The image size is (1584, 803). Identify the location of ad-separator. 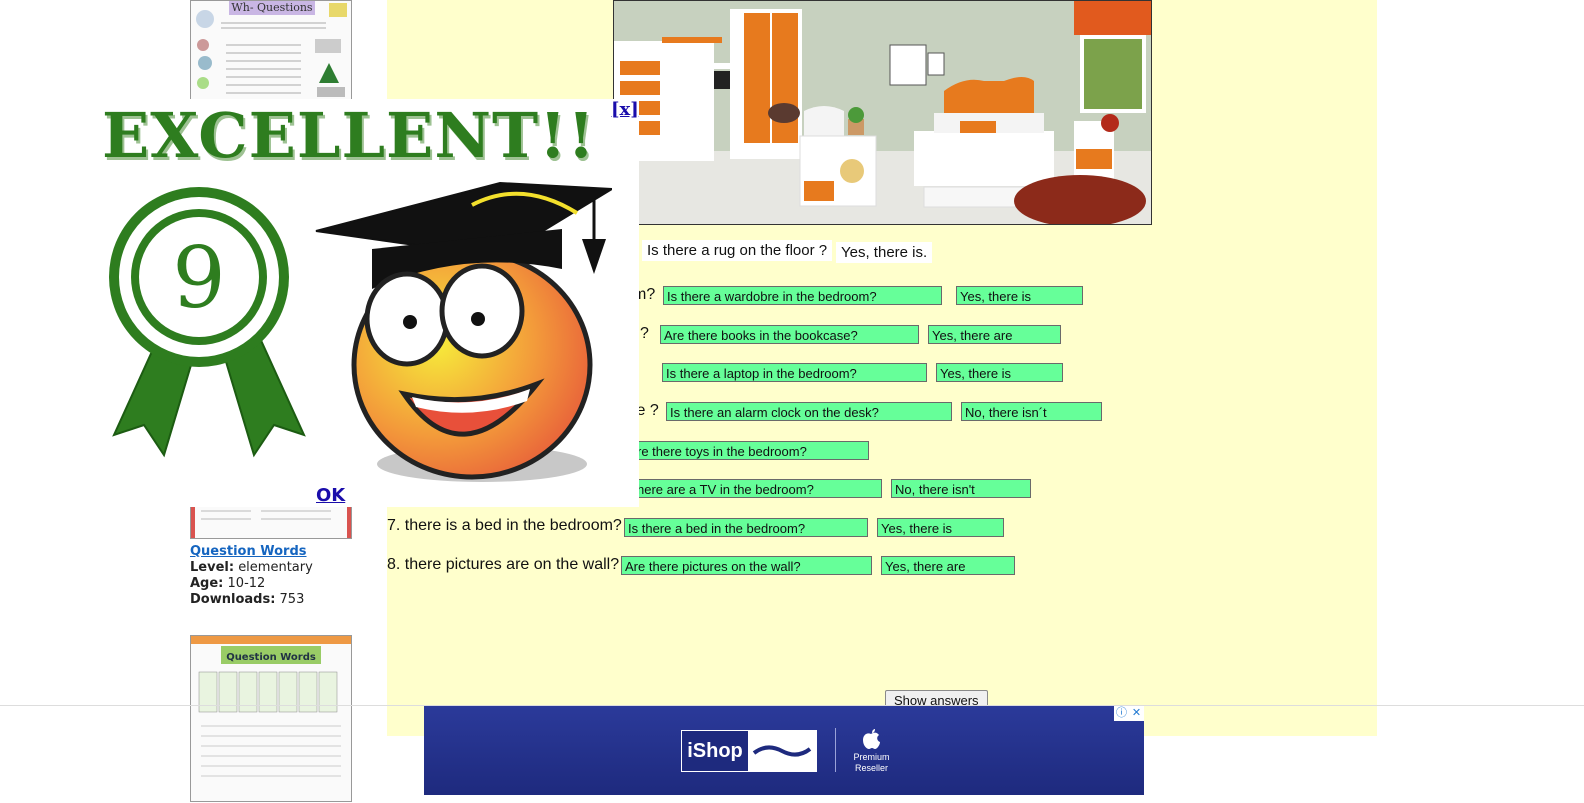
(835, 750).